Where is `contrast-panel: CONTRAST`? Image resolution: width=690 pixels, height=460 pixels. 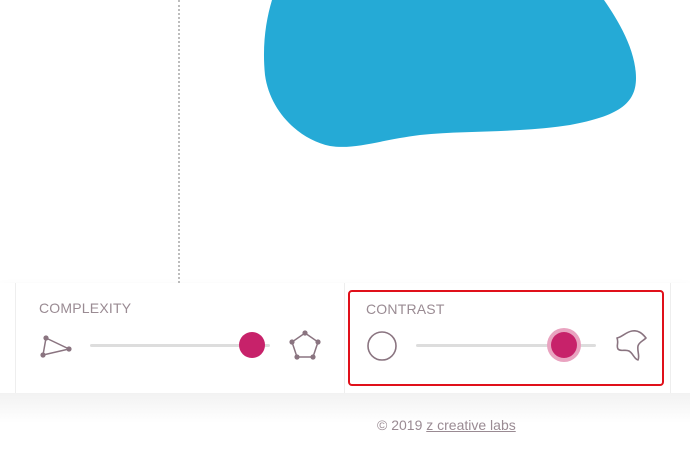
contrast-panel: CONTRAST is located at coordinates (506, 338).